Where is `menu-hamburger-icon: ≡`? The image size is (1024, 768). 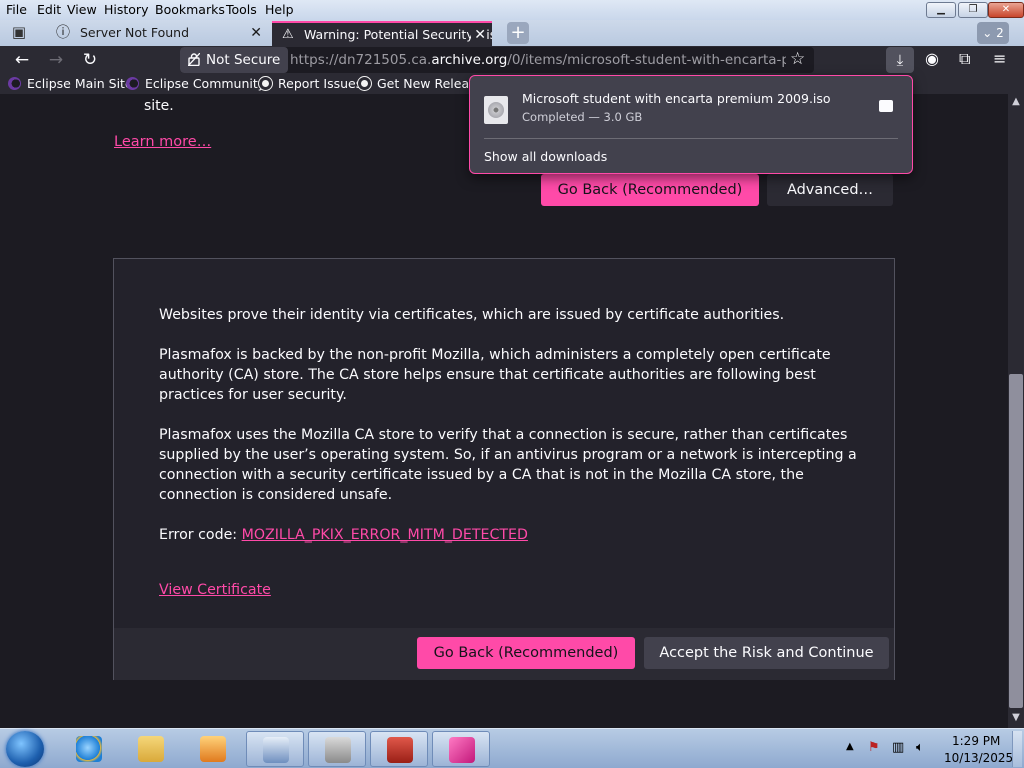 menu-hamburger-icon: ≡ is located at coordinates (999, 58).